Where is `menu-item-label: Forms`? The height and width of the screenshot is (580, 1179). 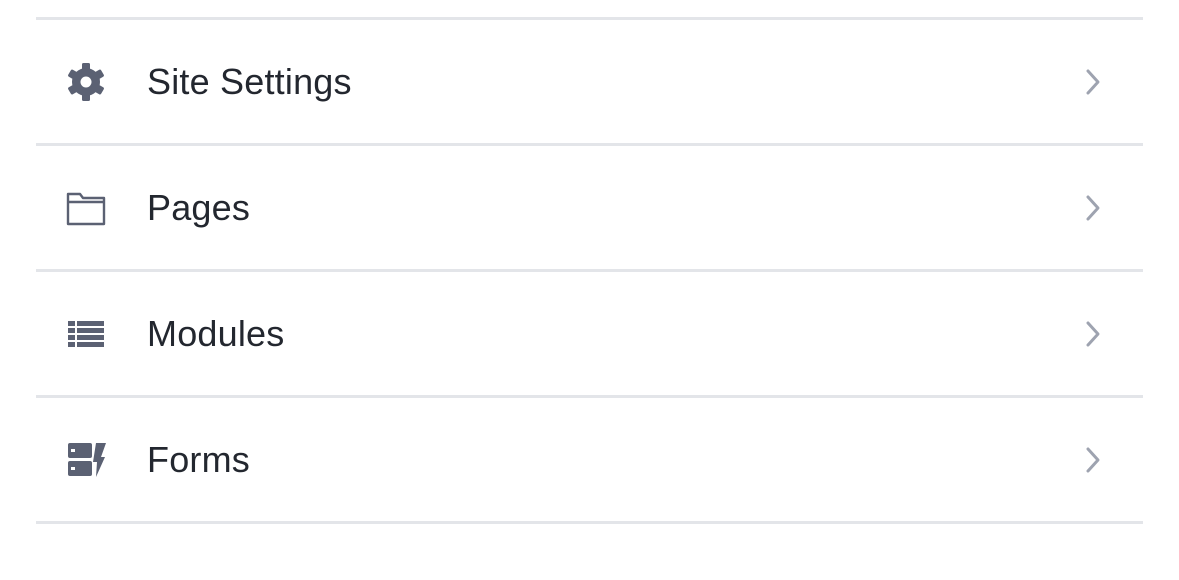 menu-item-label: Forms is located at coordinates (198, 459).